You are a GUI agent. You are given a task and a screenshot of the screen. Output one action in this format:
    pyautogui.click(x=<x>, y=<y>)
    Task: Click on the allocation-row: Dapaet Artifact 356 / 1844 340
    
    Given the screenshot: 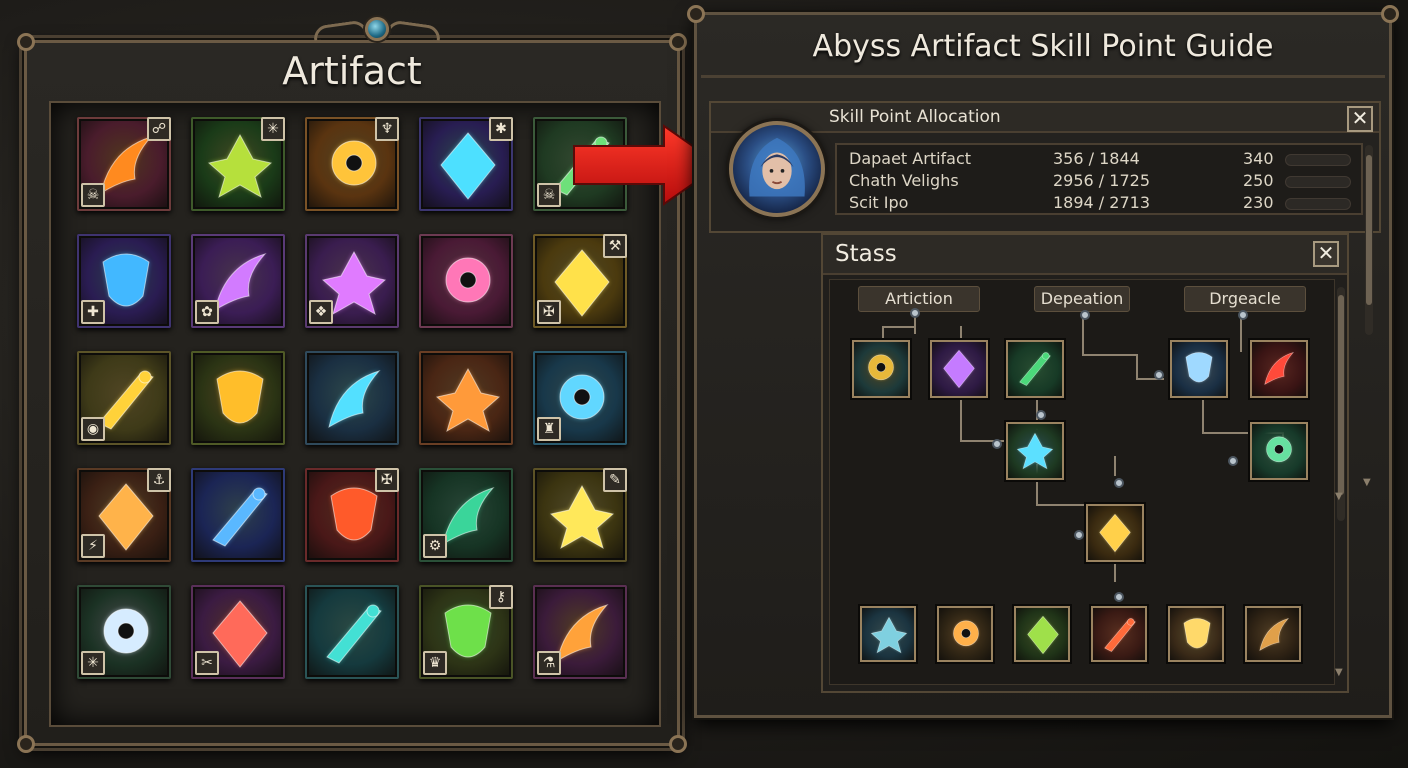 What is the action you would take?
    pyautogui.click(x=1099, y=160)
    